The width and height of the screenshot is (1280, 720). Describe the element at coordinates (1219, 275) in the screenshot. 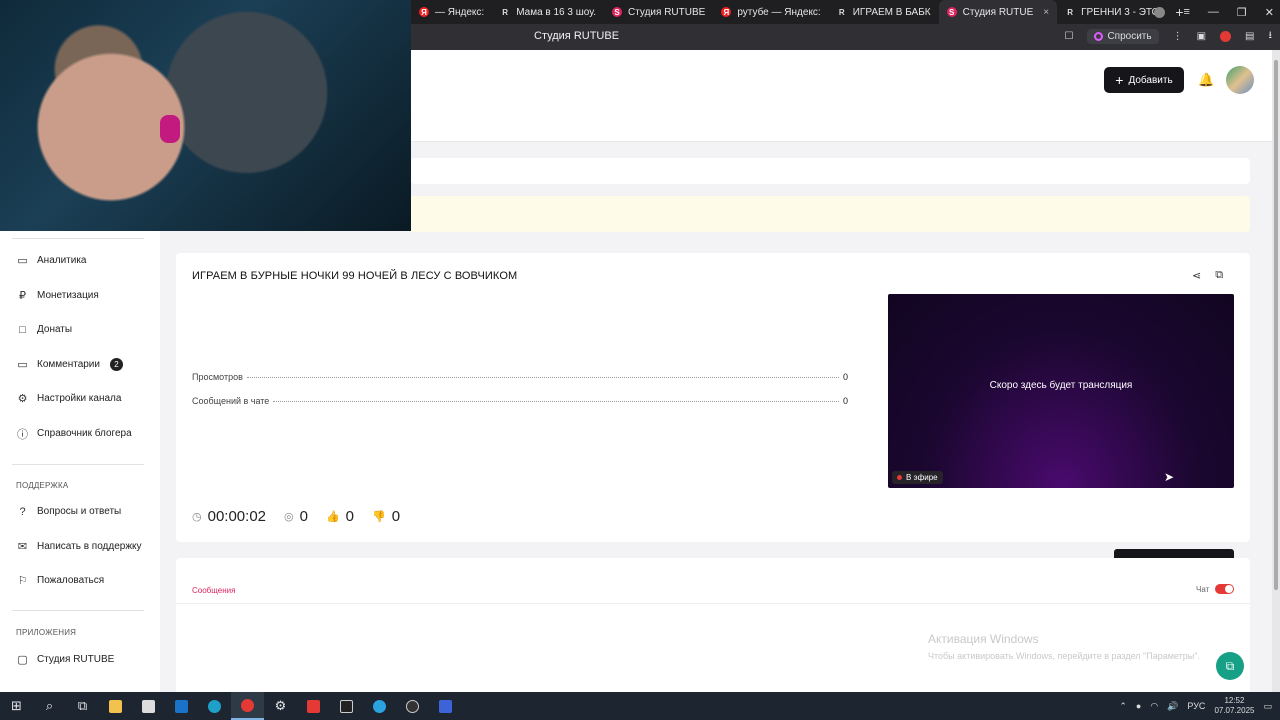

I see `open-external-icon: ⧉` at that location.